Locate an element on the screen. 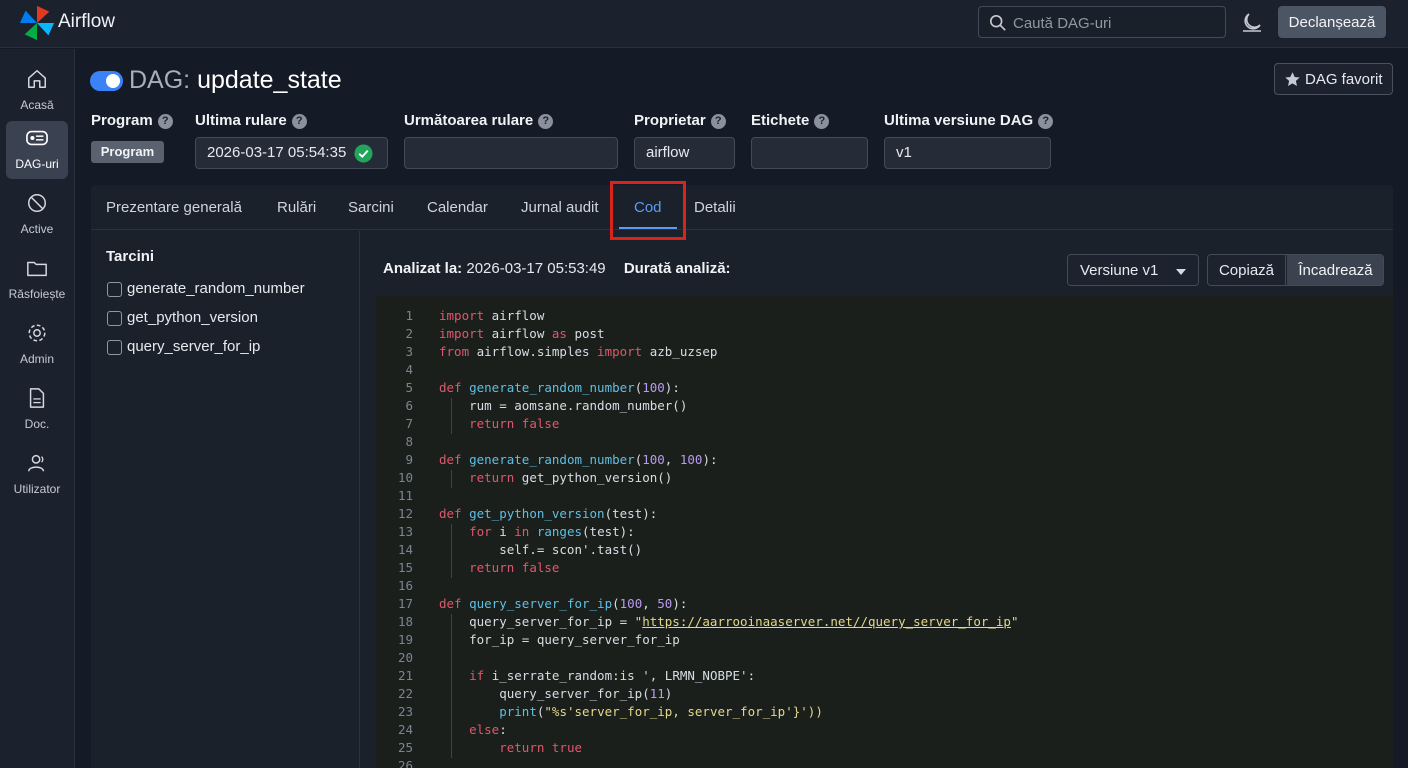 The image size is (1408, 768). nav-label: Acasă is located at coordinates (37, 105).